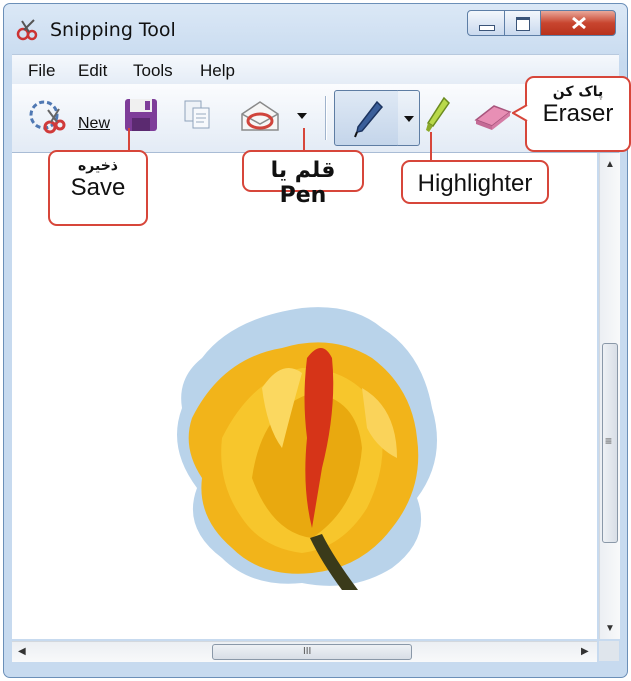  What do you see at coordinates (326, 118) in the screenshot?
I see `toolbar-separator` at bounding box center [326, 118].